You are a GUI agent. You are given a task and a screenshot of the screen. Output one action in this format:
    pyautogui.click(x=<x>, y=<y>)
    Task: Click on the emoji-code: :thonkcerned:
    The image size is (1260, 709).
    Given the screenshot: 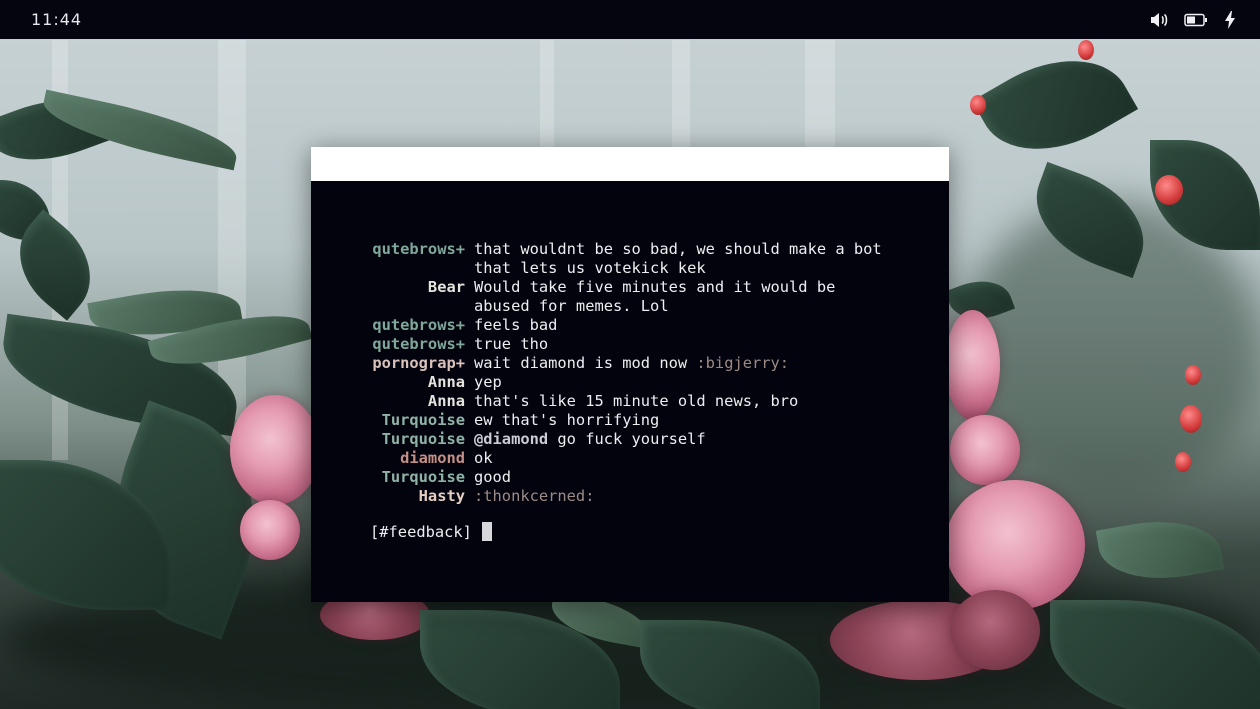 What is the action you would take?
    pyautogui.click(x=534, y=496)
    